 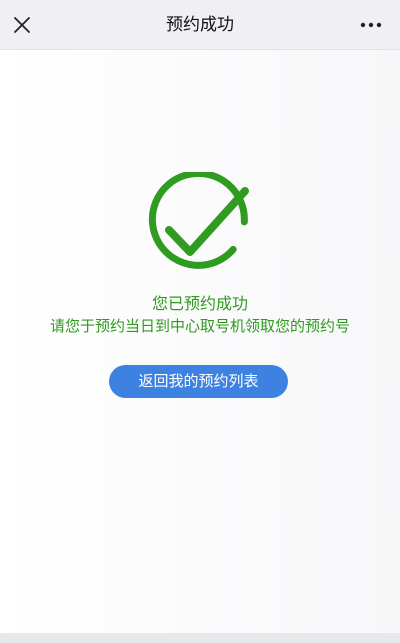 I want to click on check-circle-icon, so click(x=198, y=220).